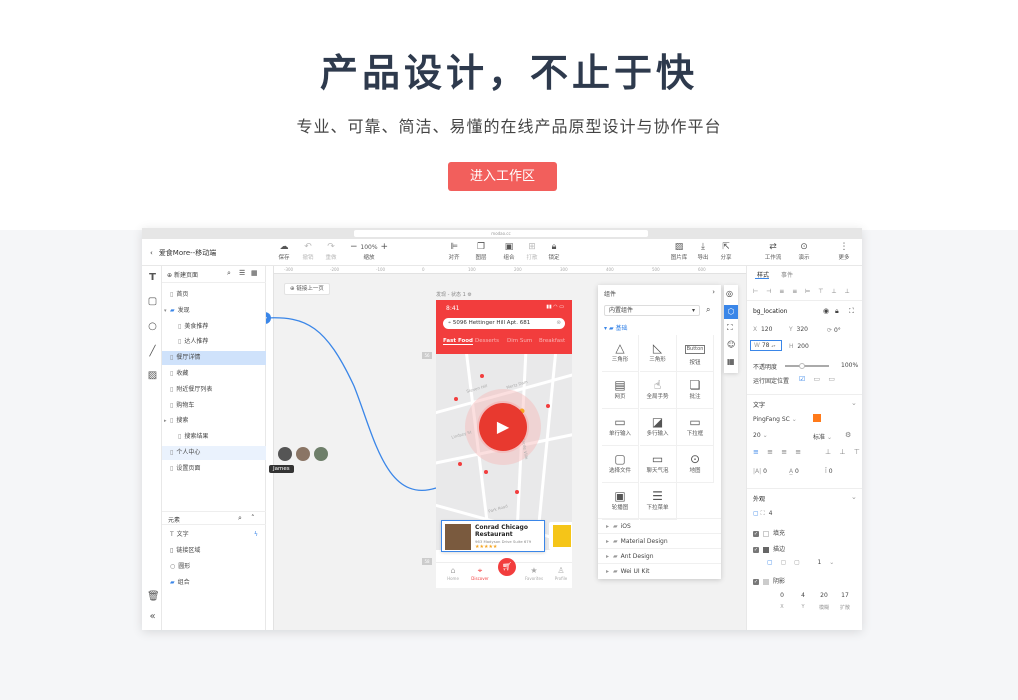  Describe the element at coordinates (851, 311) in the screenshot. I see `expand-icon: ⛶` at that location.